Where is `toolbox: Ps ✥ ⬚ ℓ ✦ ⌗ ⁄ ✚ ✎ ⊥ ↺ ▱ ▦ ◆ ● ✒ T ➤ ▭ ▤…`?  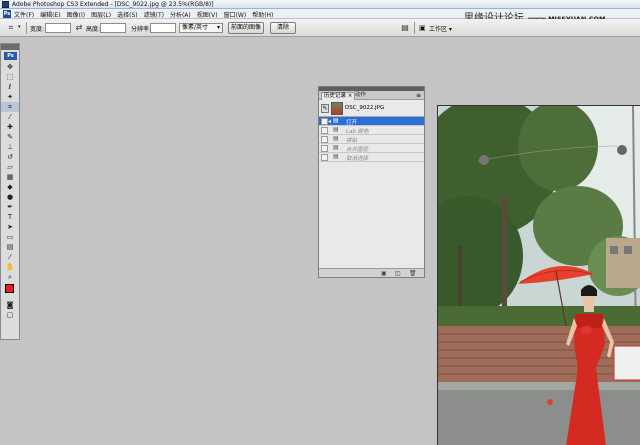
toolbox: Ps ✥ ⬚ ℓ ✦ ⌗ ⁄ ✚ ✎ ⊥ ↺ ▱ ▦ ◆ ● ✒ T ➤ ▭ ▤… is located at coordinates (10, 191).